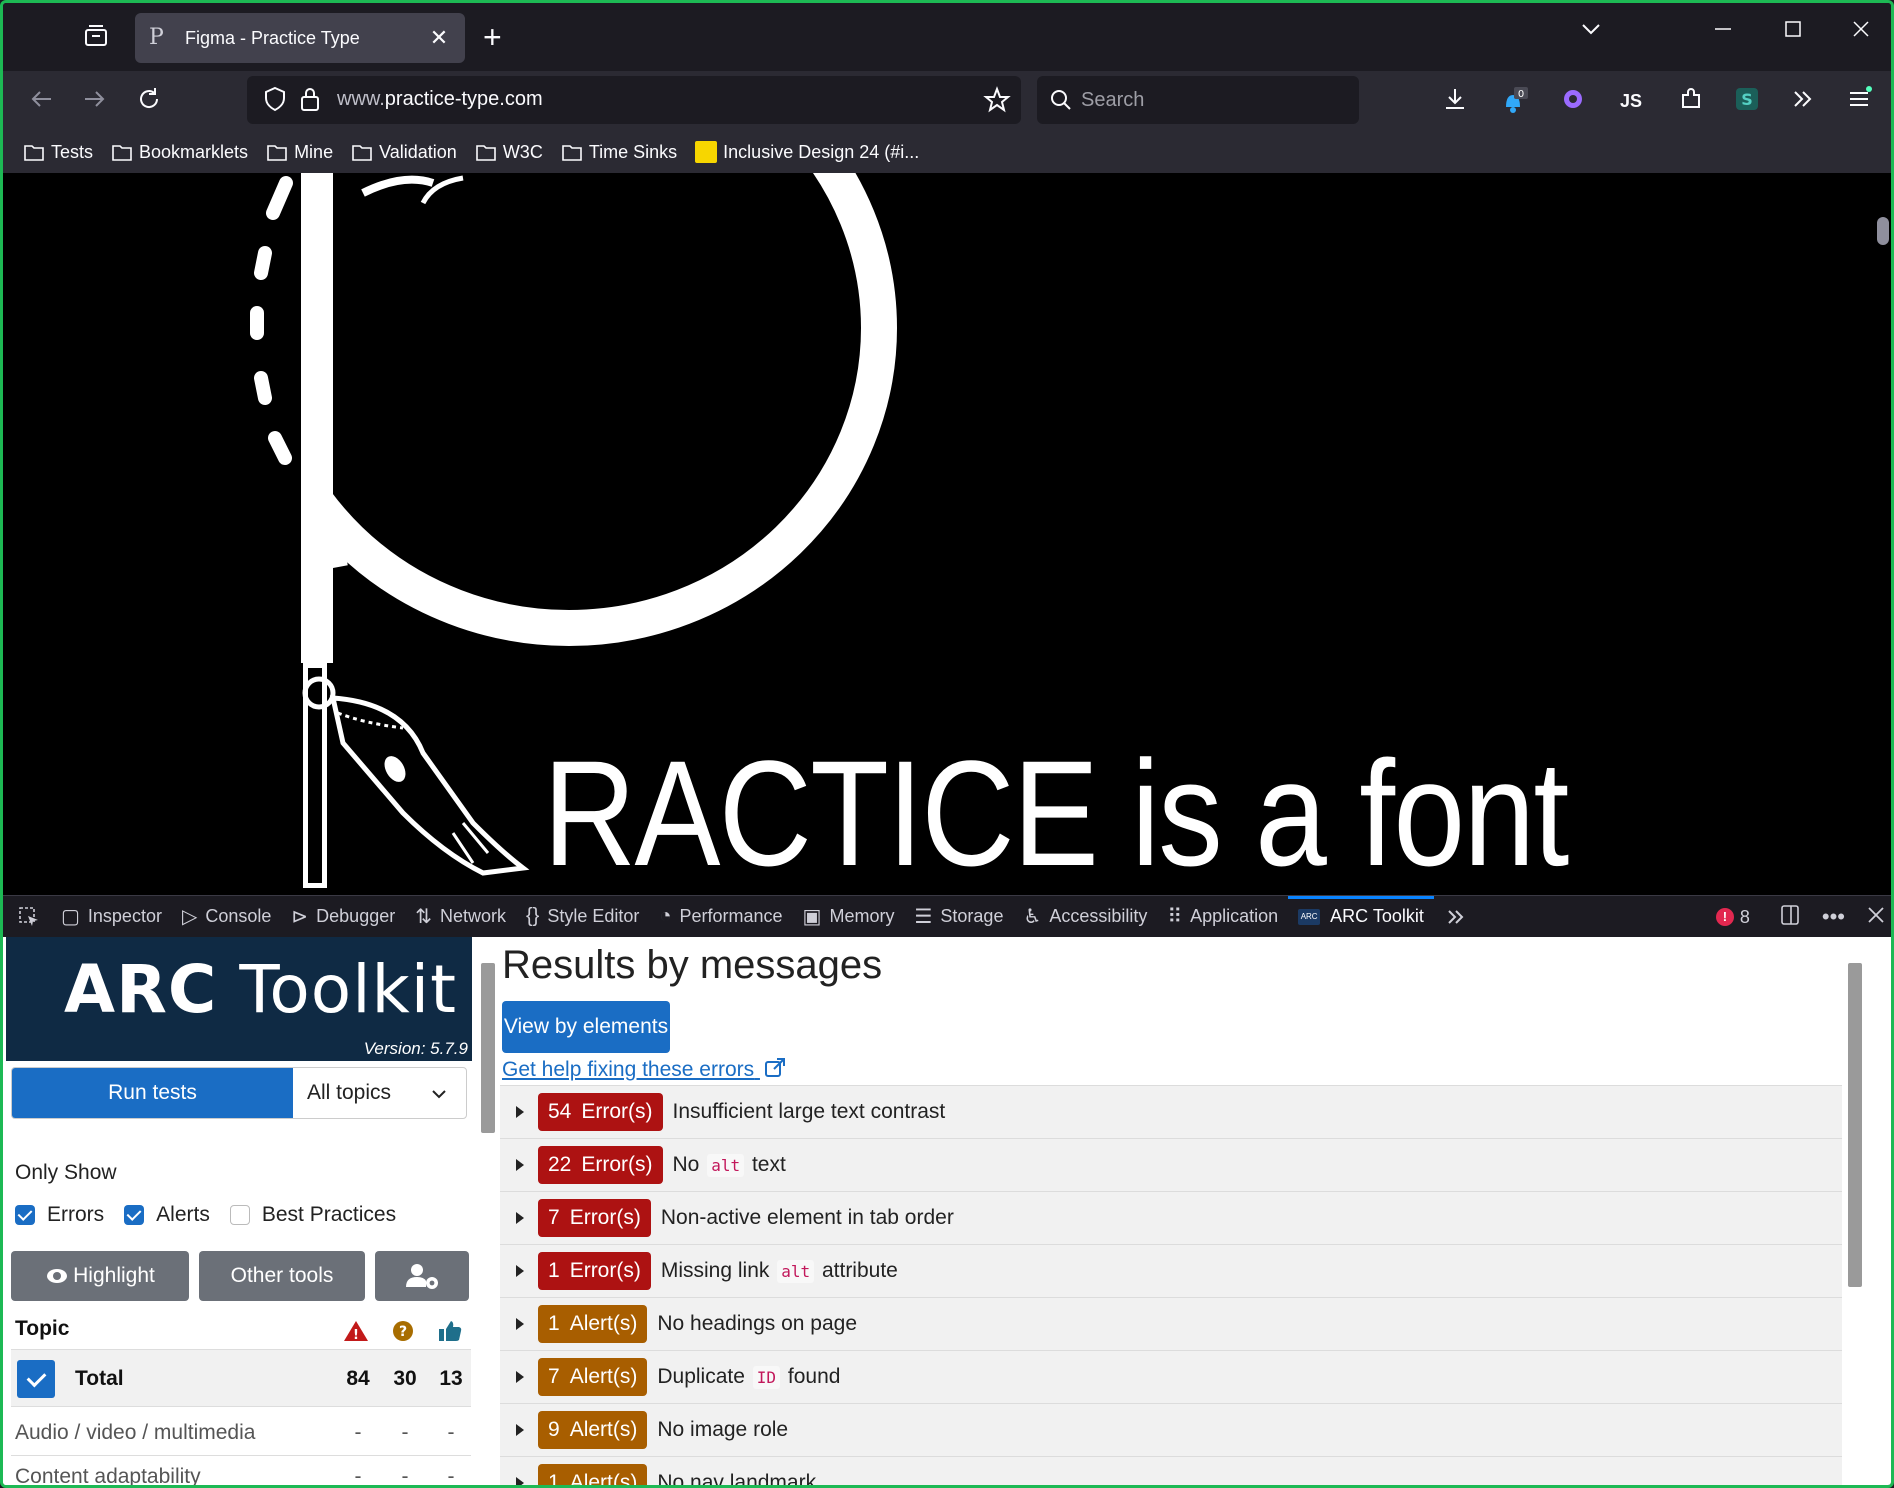 This screenshot has width=1894, height=1488. I want to click on message-row: 7 Error(s) Non-active element in tab order, so click(1184, 1217).